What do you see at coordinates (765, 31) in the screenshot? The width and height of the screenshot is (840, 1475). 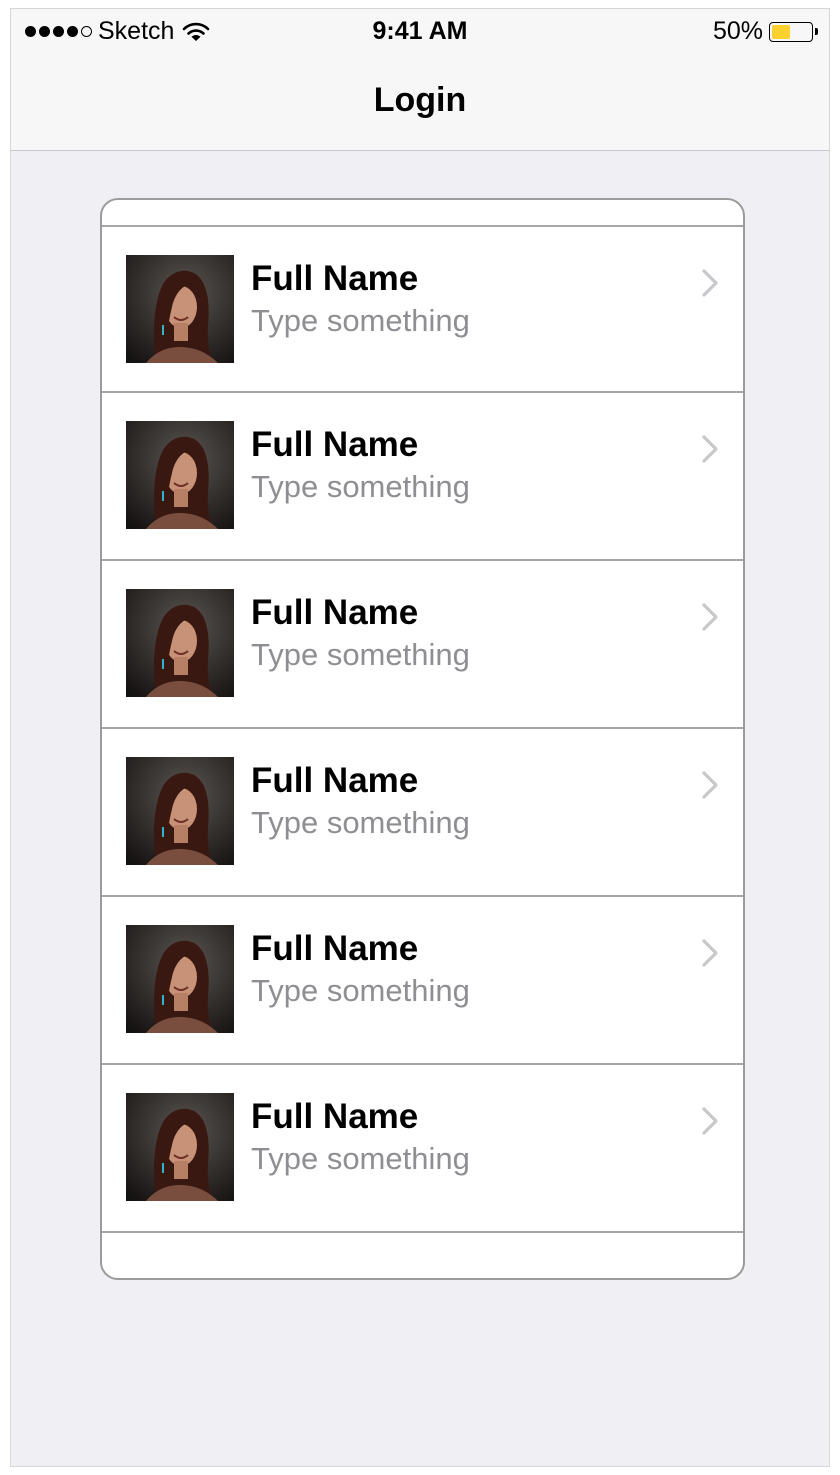 I see `status-right: 50%` at bounding box center [765, 31].